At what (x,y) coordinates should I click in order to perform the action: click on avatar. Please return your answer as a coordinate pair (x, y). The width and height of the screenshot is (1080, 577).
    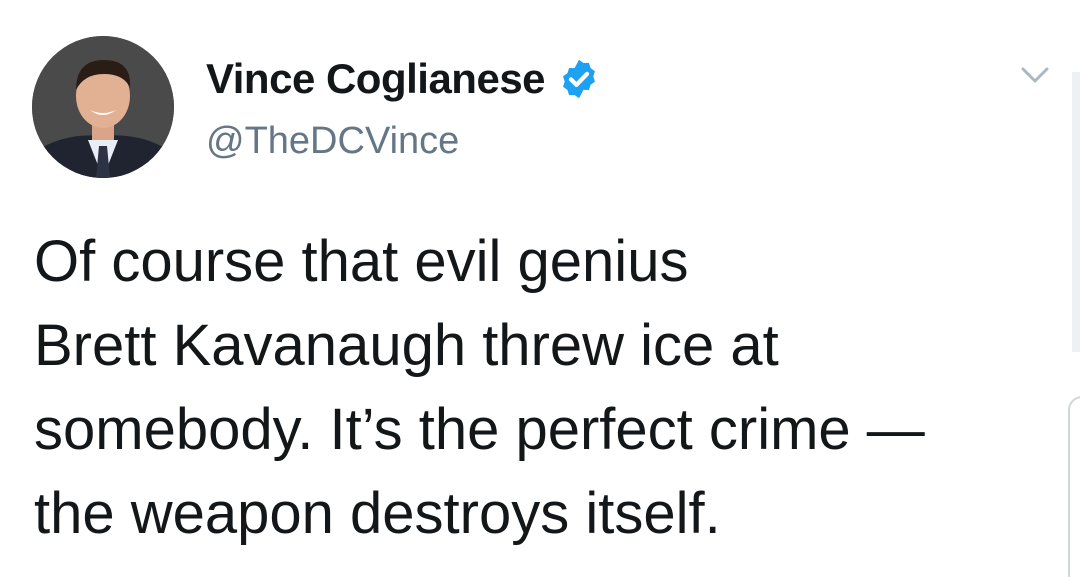
    Looking at the image, I should click on (103, 107).